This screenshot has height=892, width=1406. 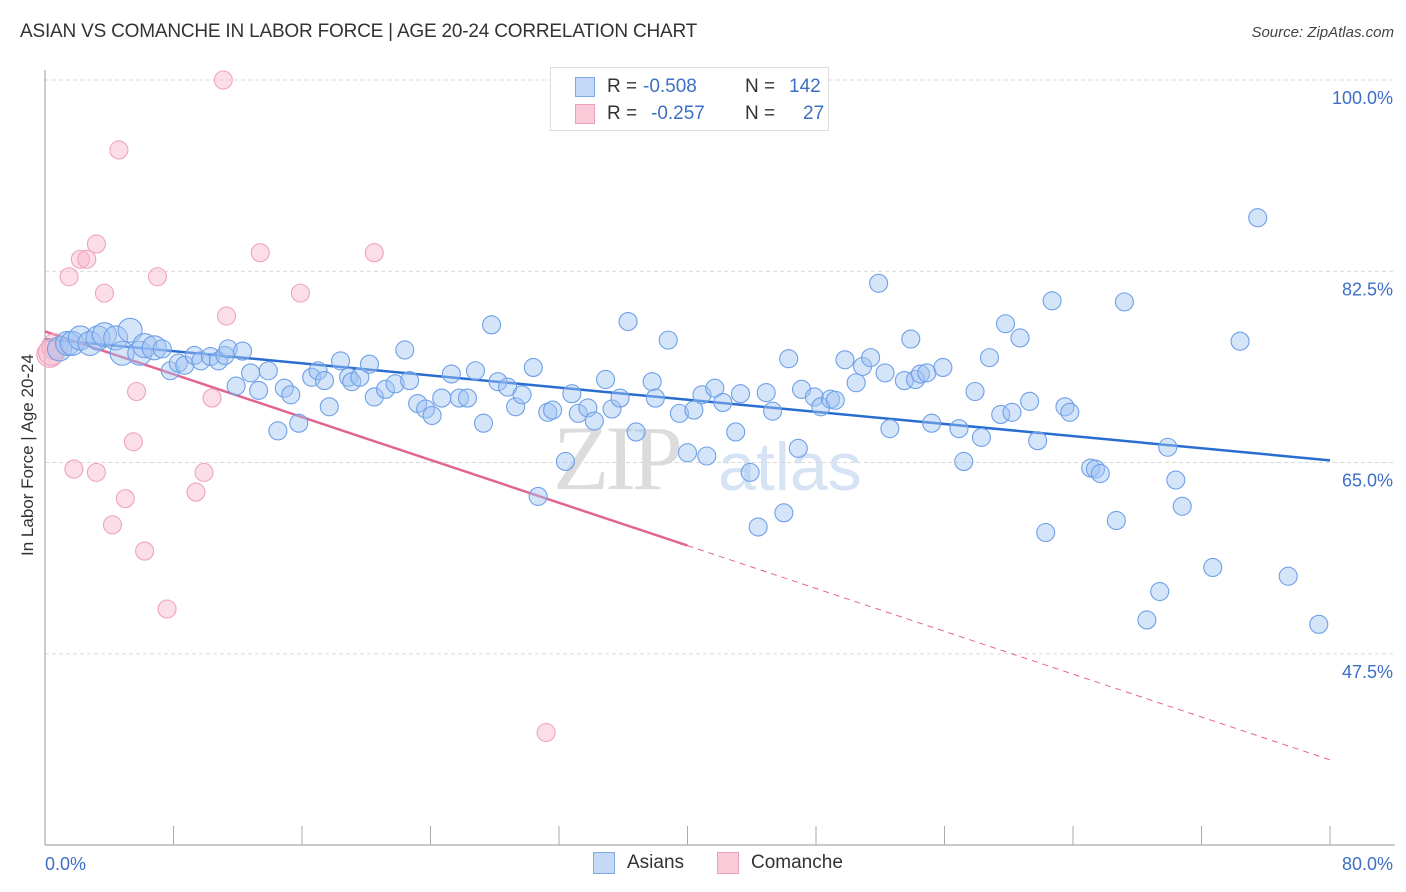 I want to click on asians-swatch, so click(x=604, y=863).